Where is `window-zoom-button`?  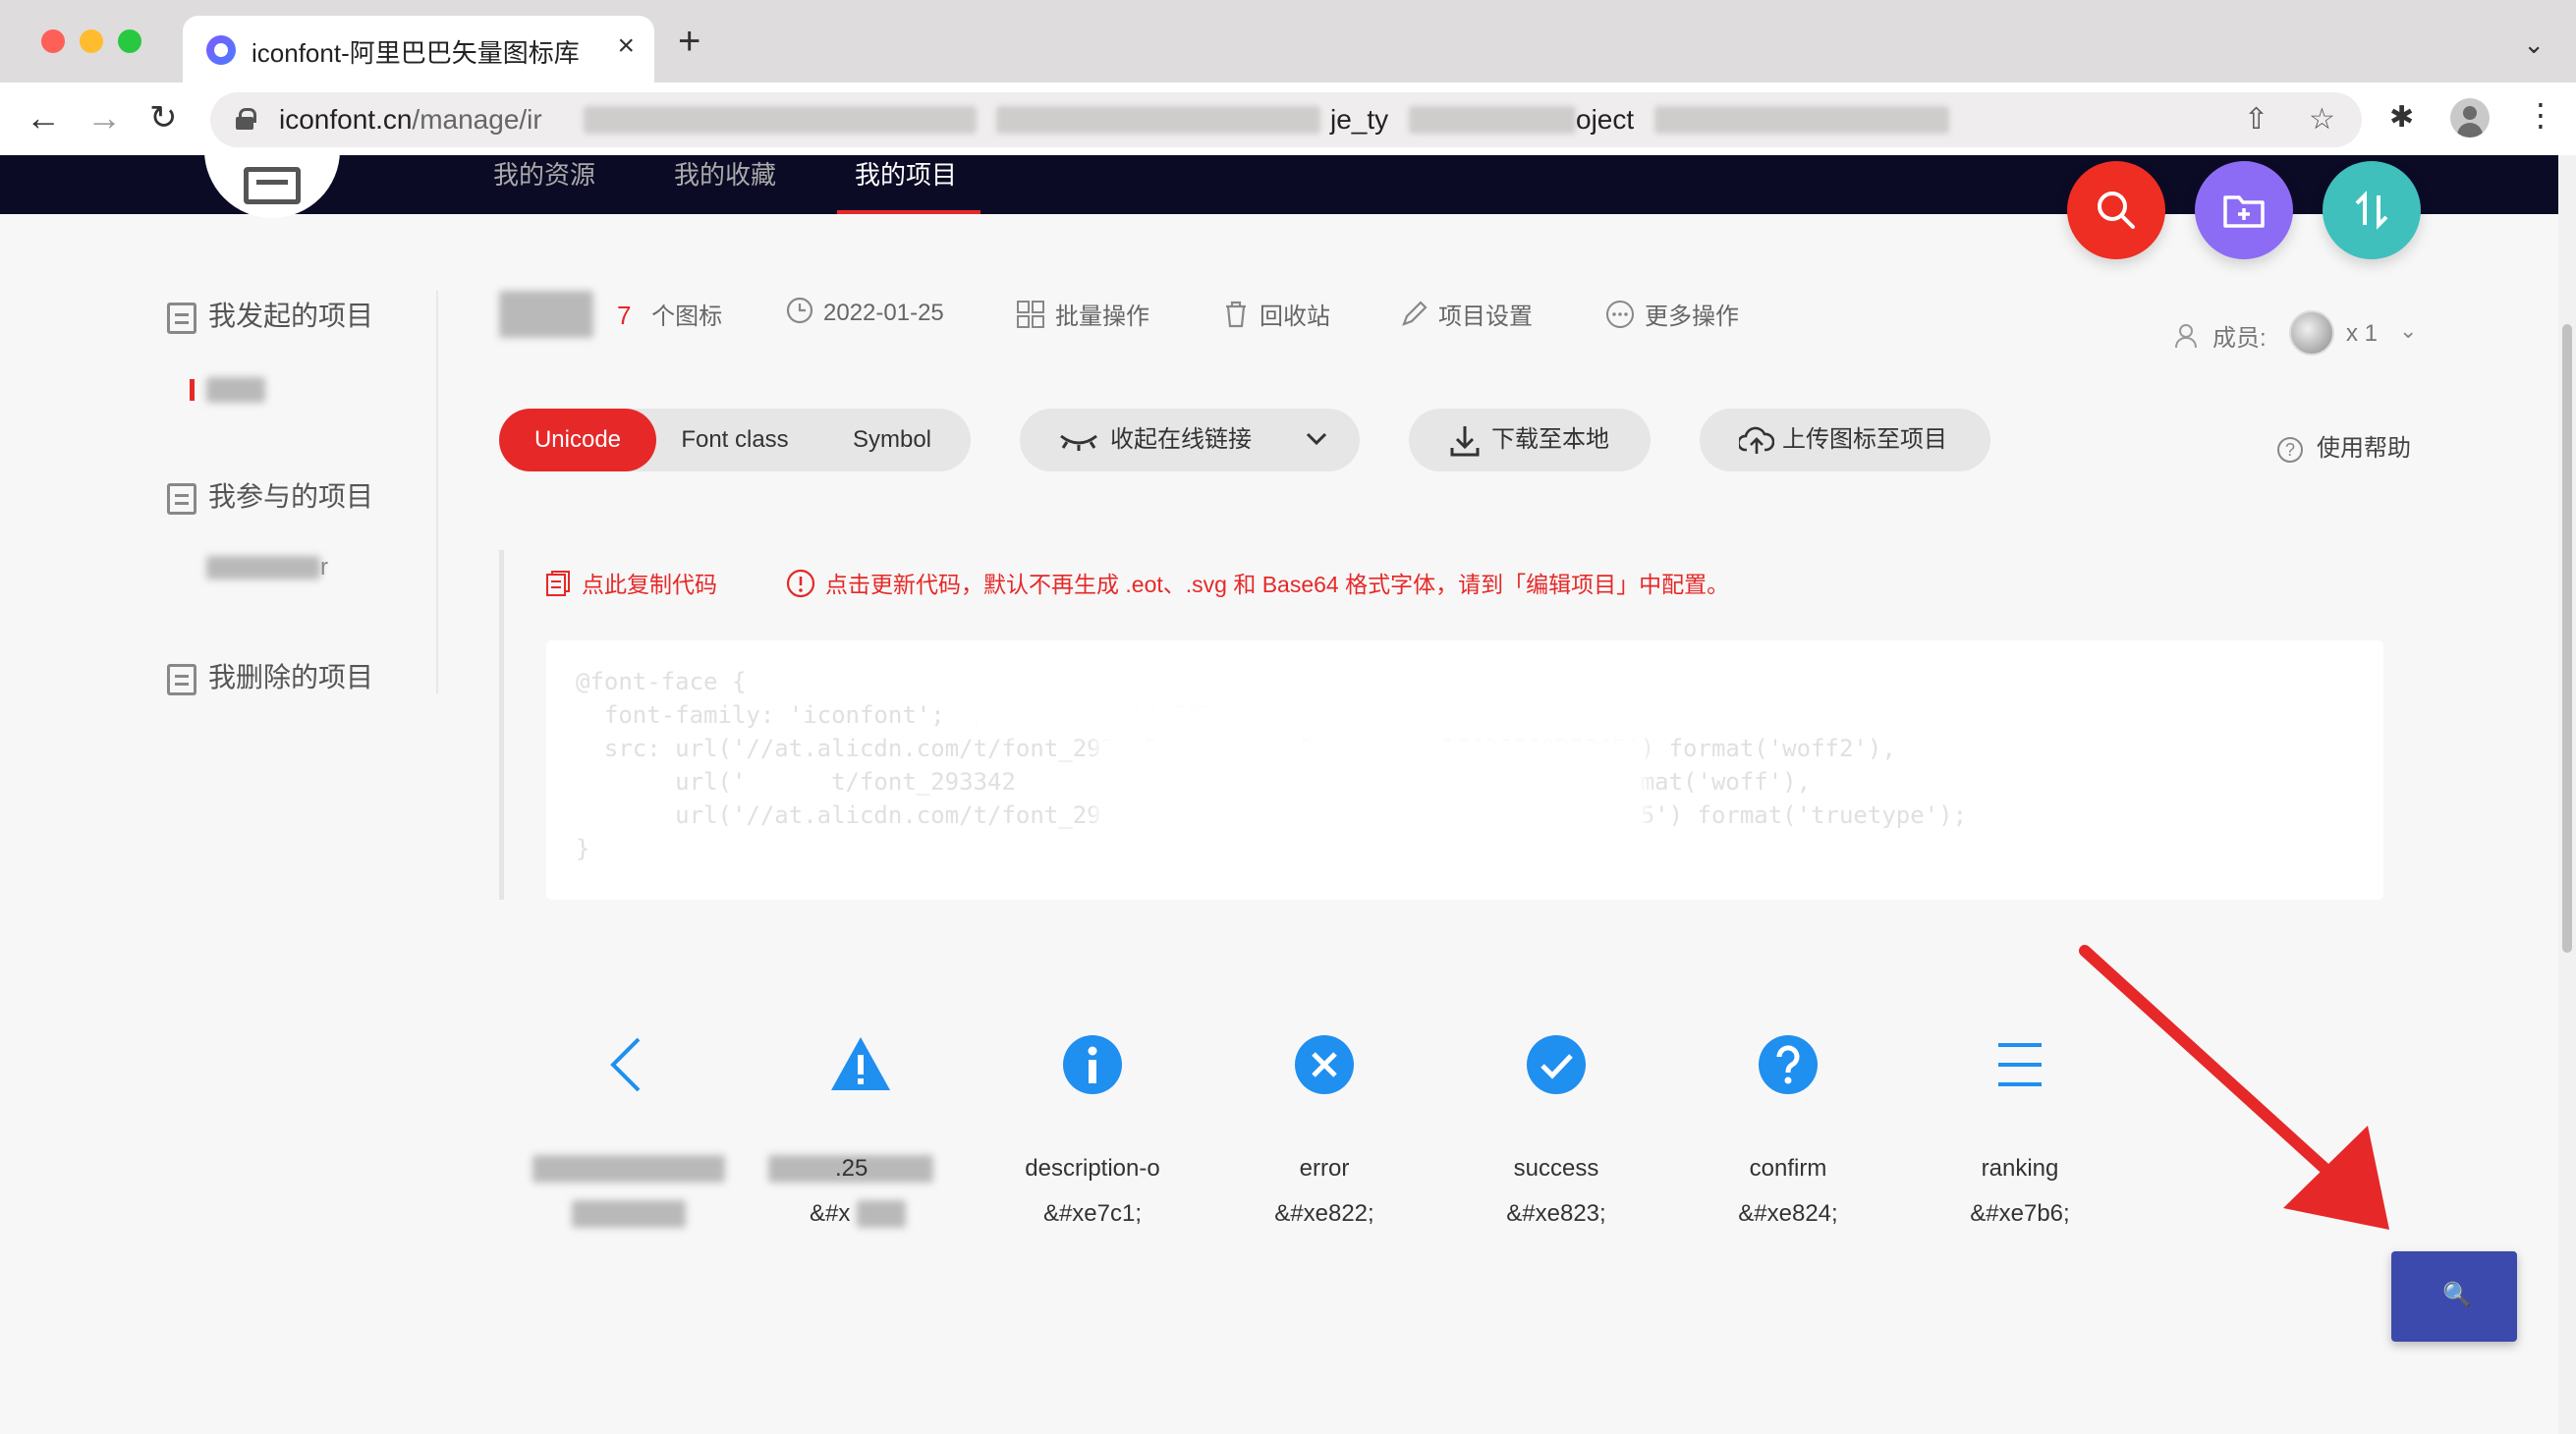 window-zoom-button is located at coordinates (129, 41).